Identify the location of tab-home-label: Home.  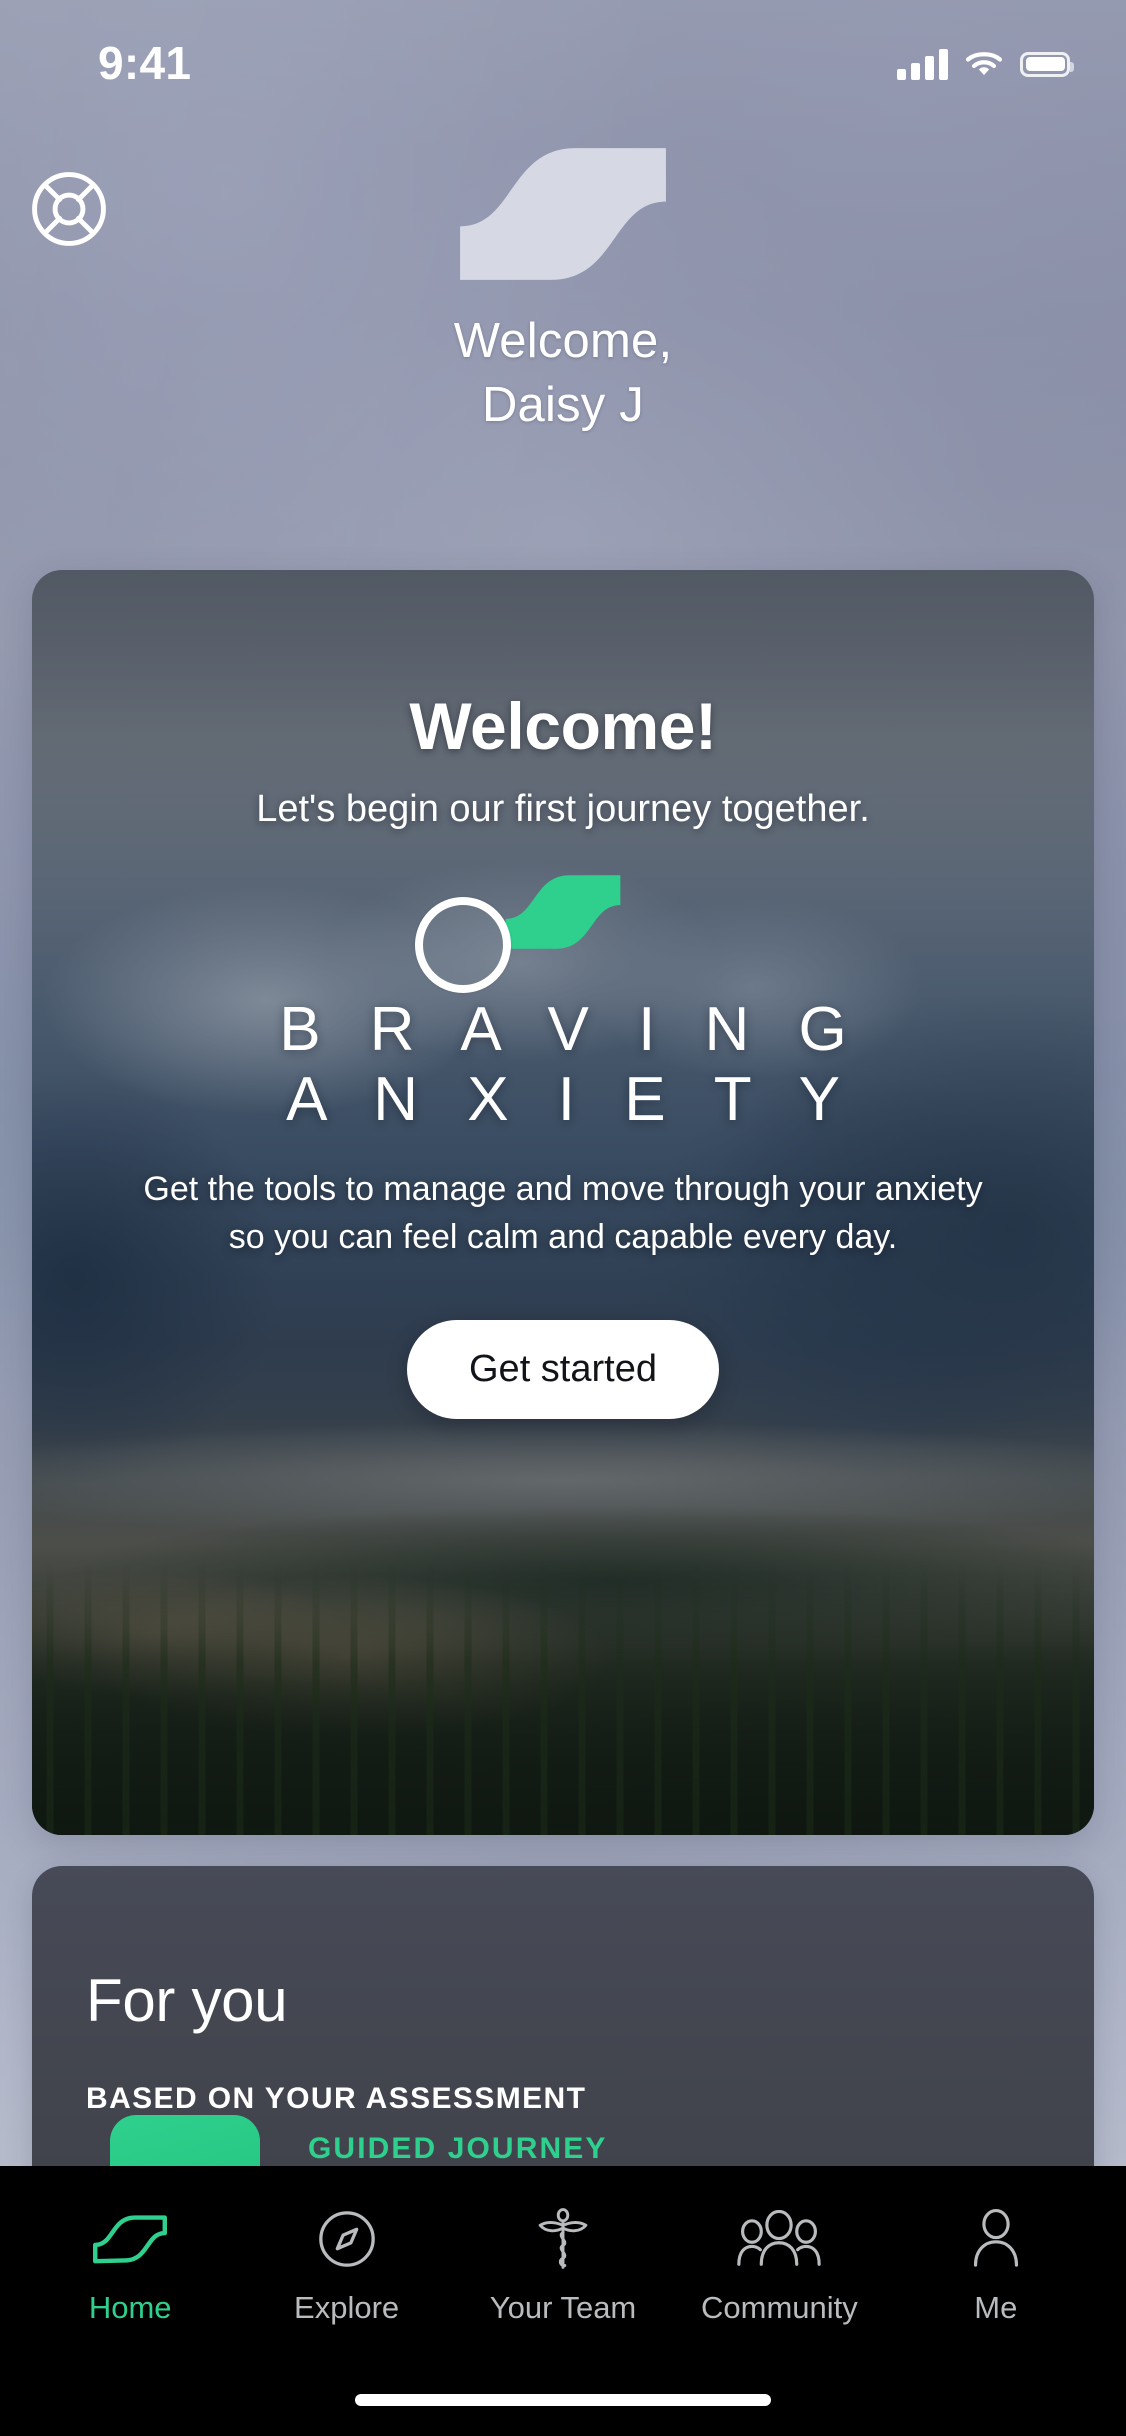
(130, 2307).